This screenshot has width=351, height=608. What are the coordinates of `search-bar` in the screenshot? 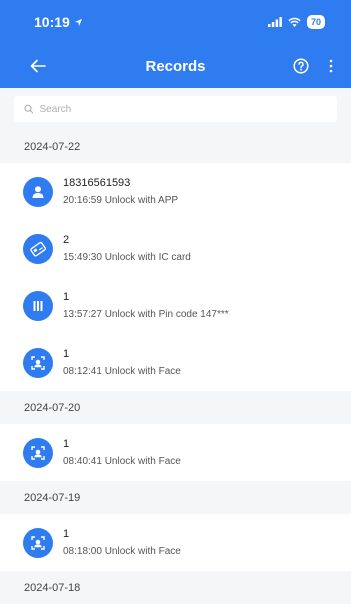 It's located at (175, 109).